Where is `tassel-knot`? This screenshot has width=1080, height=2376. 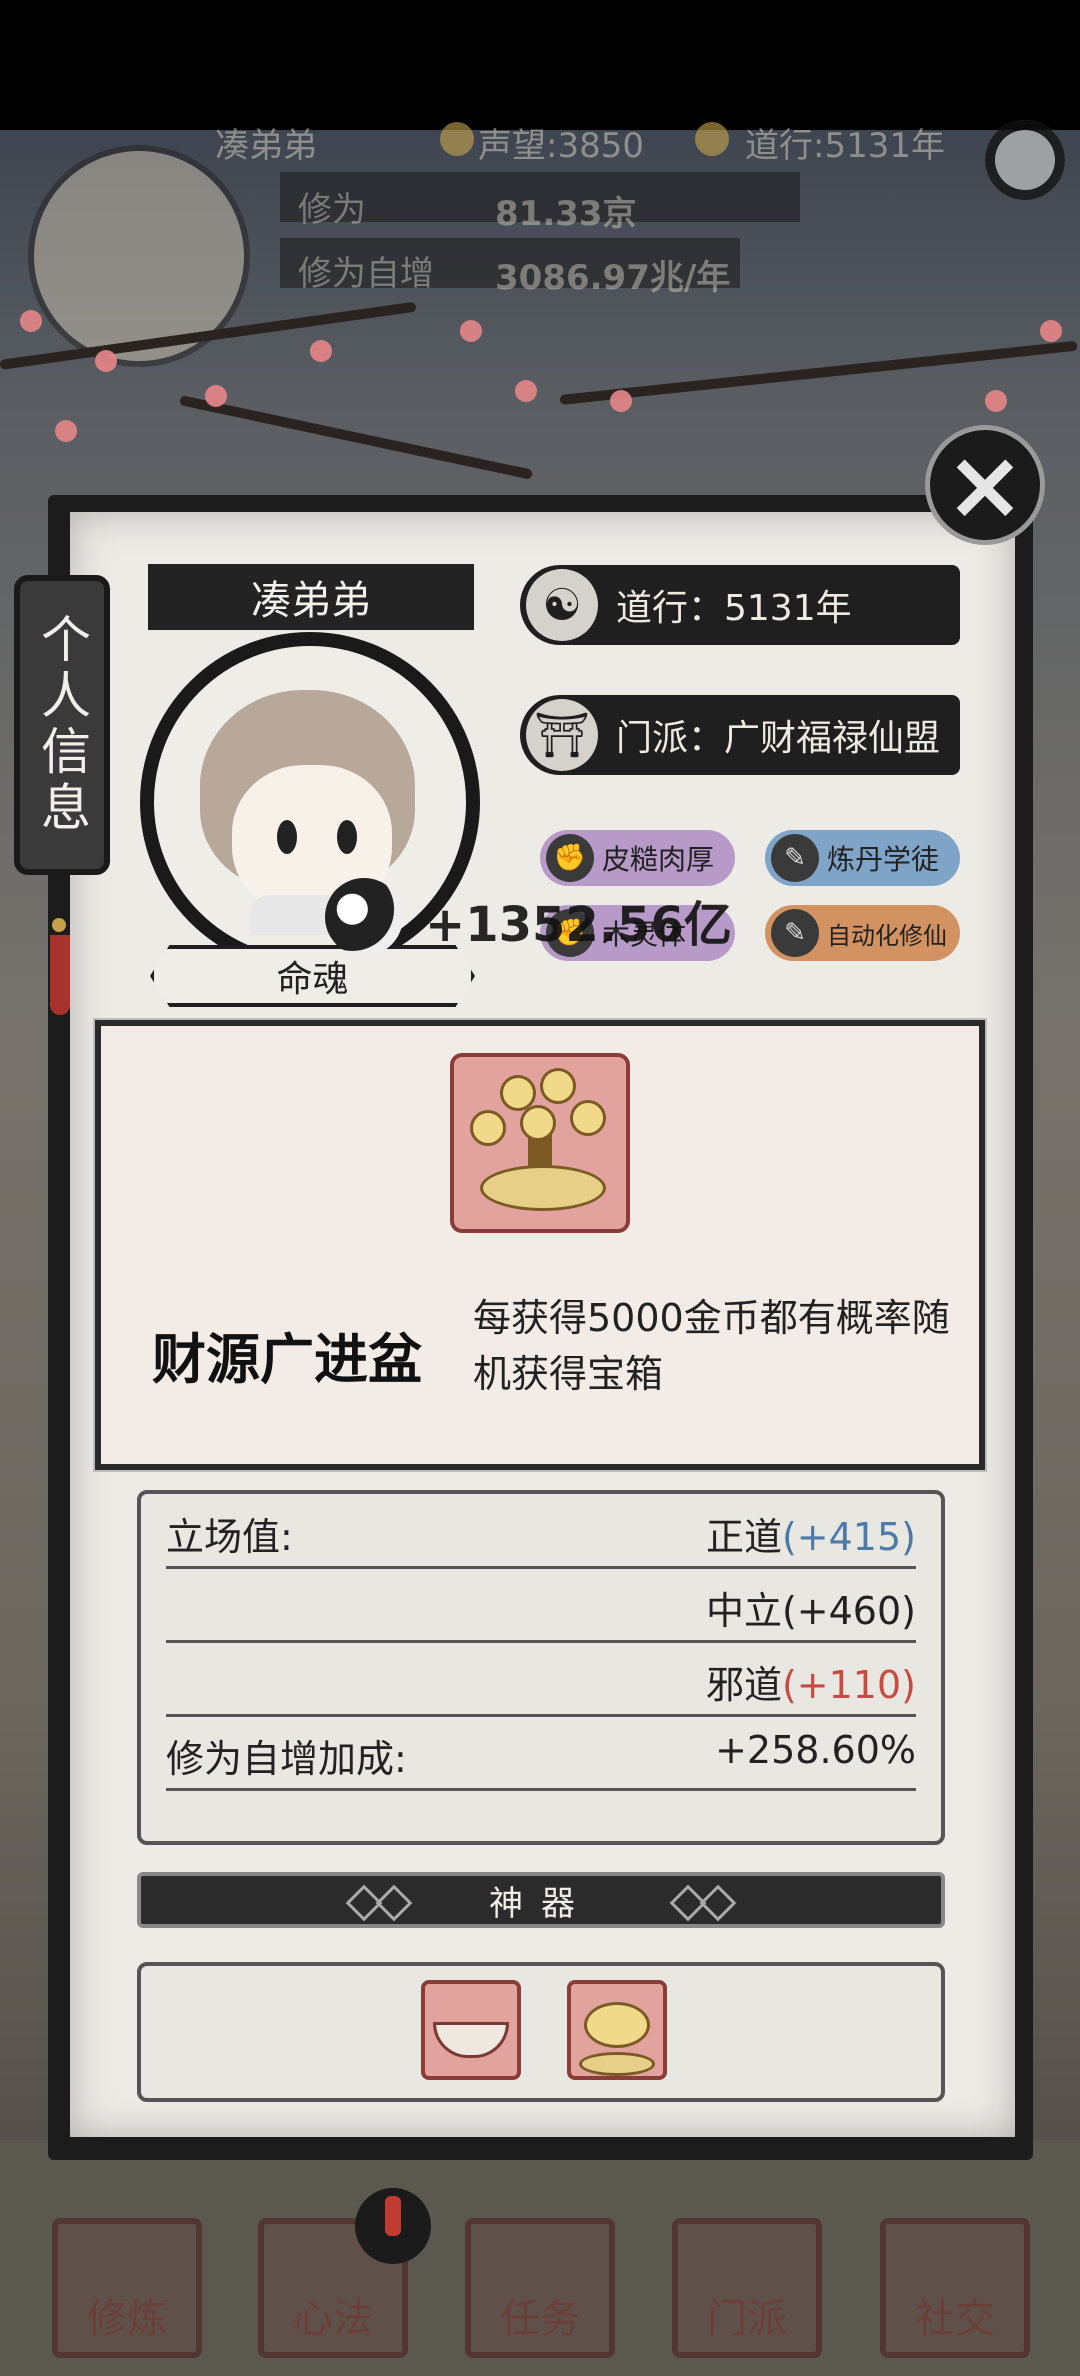 tassel-knot is located at coordinates (59, 925).